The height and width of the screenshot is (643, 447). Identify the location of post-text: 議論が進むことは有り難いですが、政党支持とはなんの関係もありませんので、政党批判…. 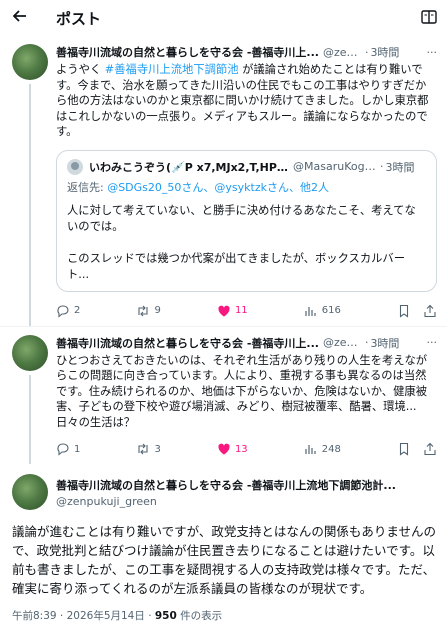
(224, 560).